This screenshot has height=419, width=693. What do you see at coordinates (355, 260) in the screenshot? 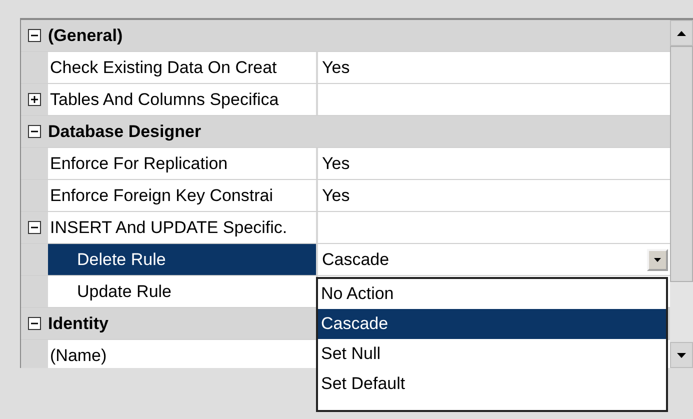
I see `property-value: Cascade` at bounding box center [355, 260].